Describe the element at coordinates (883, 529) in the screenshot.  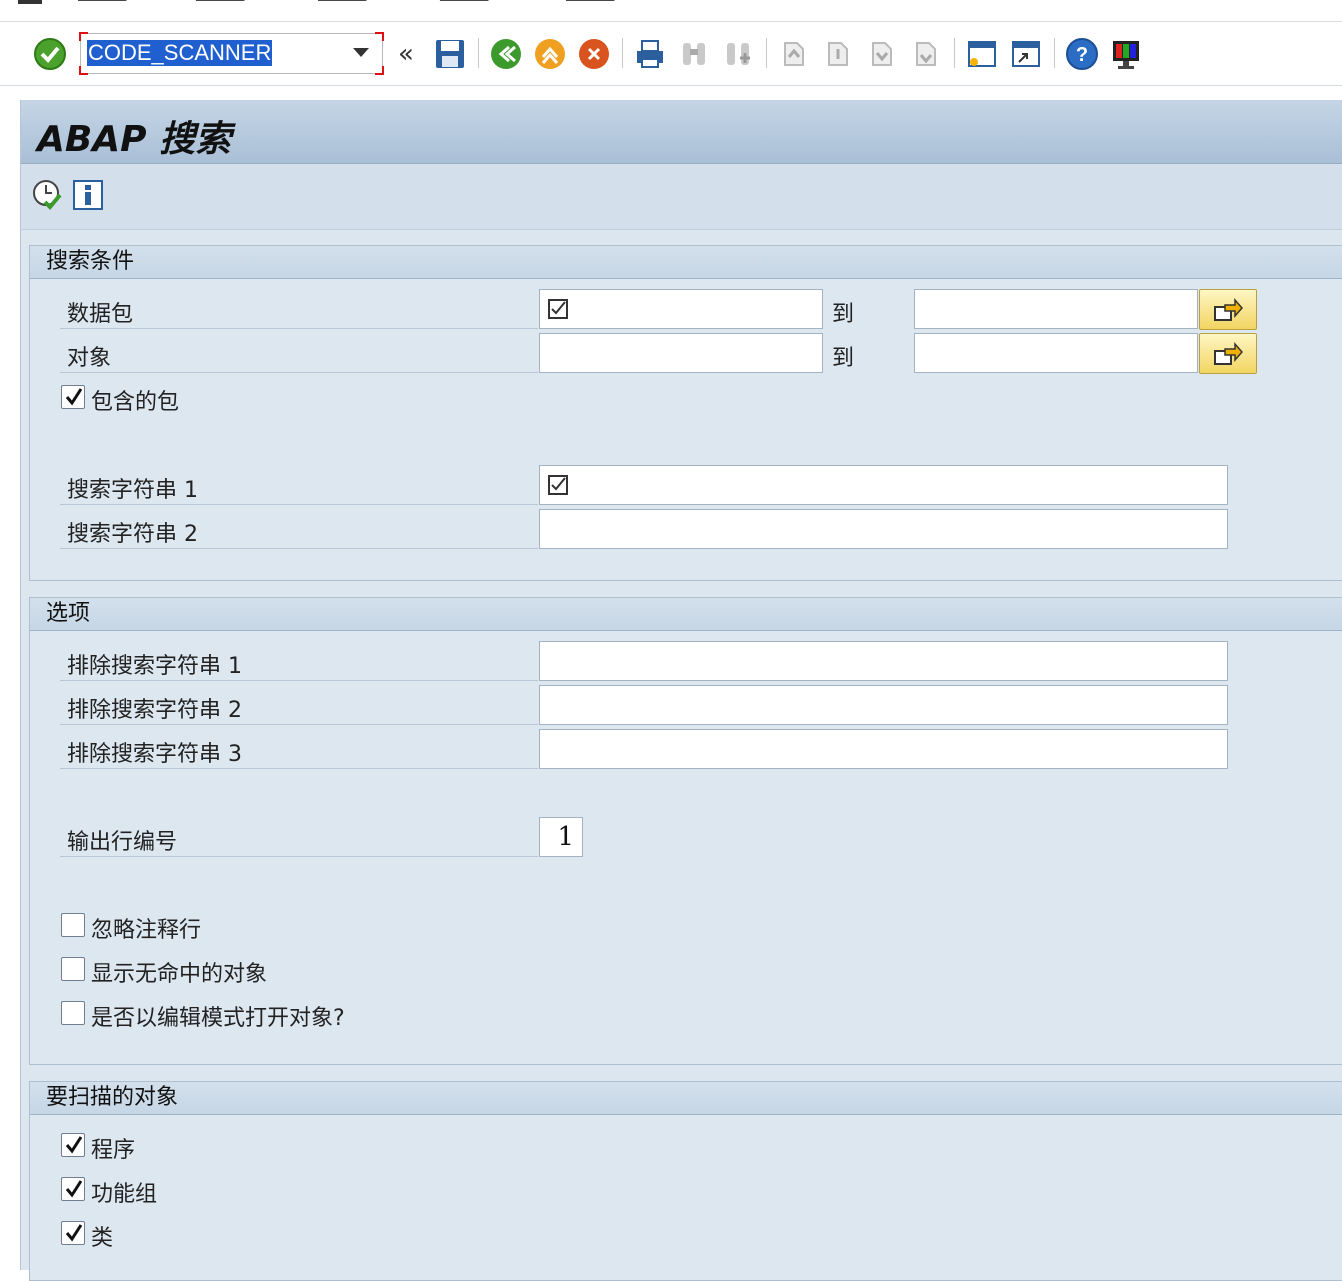
I see `search-string-2-input` at that location.